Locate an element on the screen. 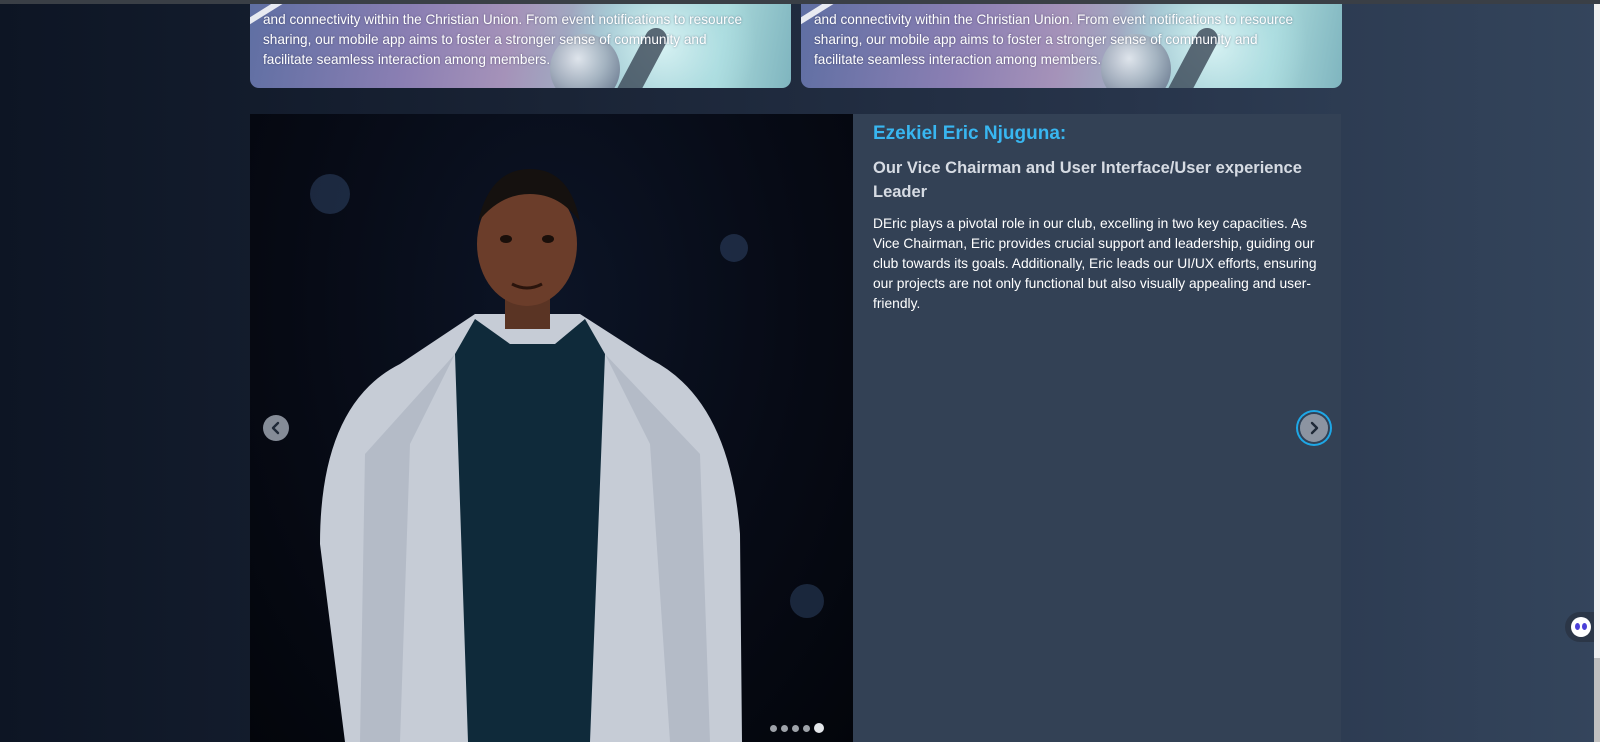 The width and height of the screenshot is (1600, 742). carousel-indicators is located at coordinates (797, 728).